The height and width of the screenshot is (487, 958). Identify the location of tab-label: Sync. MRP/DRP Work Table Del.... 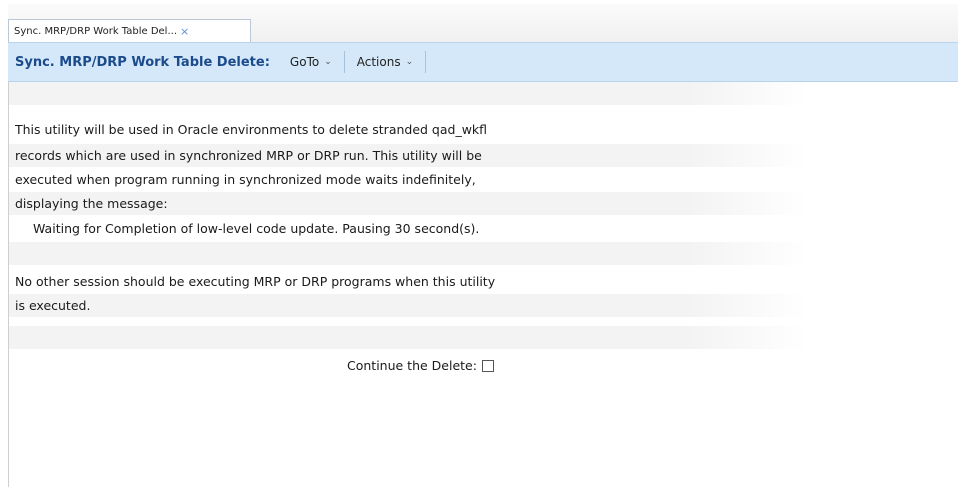
(95, 31).